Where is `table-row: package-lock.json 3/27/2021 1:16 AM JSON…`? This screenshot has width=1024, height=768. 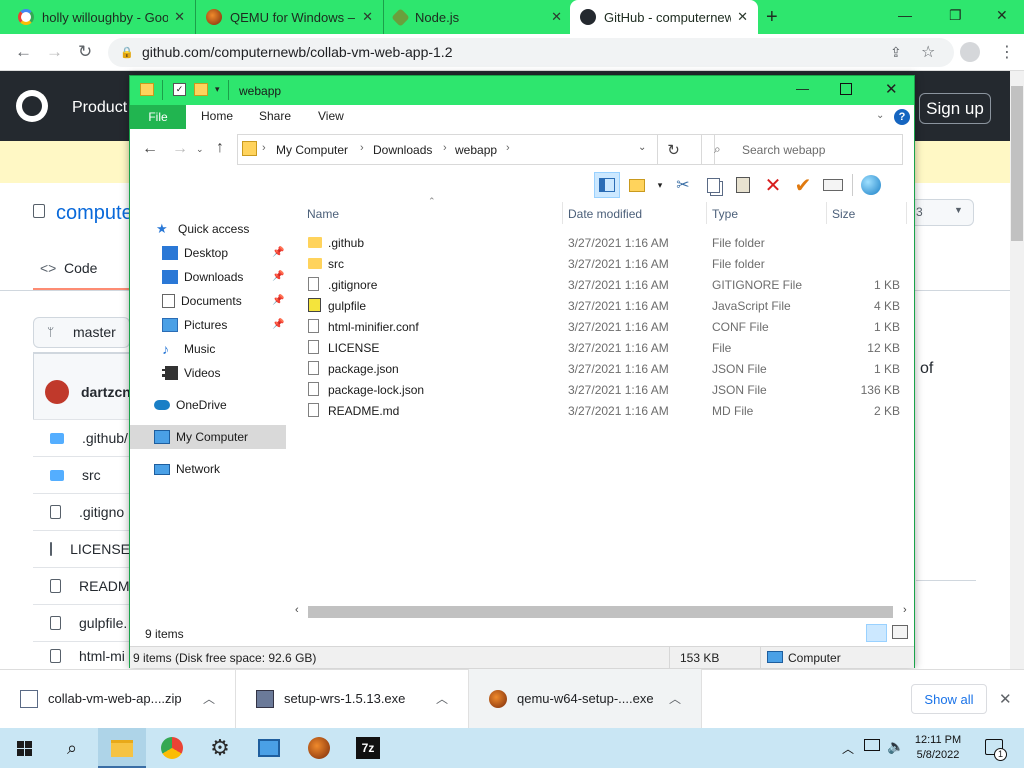
table-row: package-lock.json 3/27/2021 1:16 AM JSON… is located at coordinates (608, 389).